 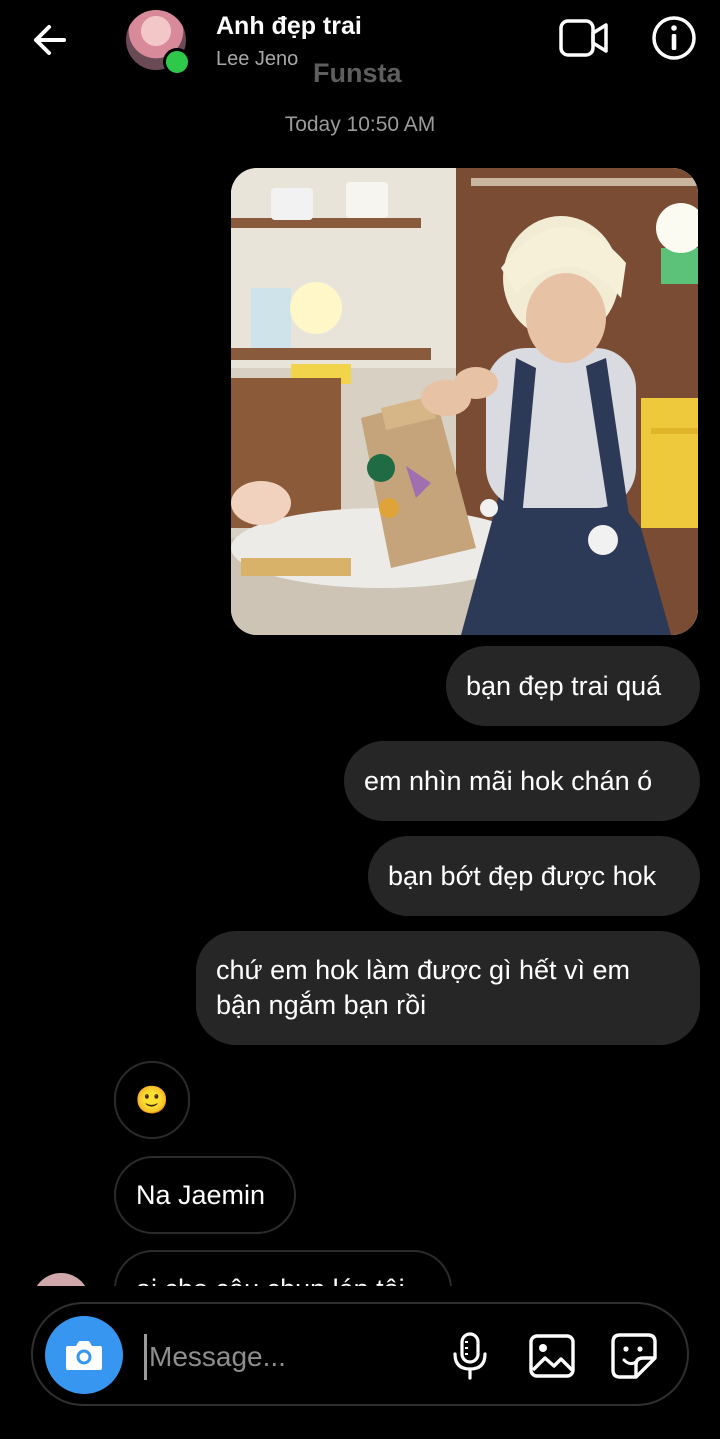 What do you see at coordinates (177, 62) in the screenshot?
I see `online-status-dot` at bounding box center [177, 62].